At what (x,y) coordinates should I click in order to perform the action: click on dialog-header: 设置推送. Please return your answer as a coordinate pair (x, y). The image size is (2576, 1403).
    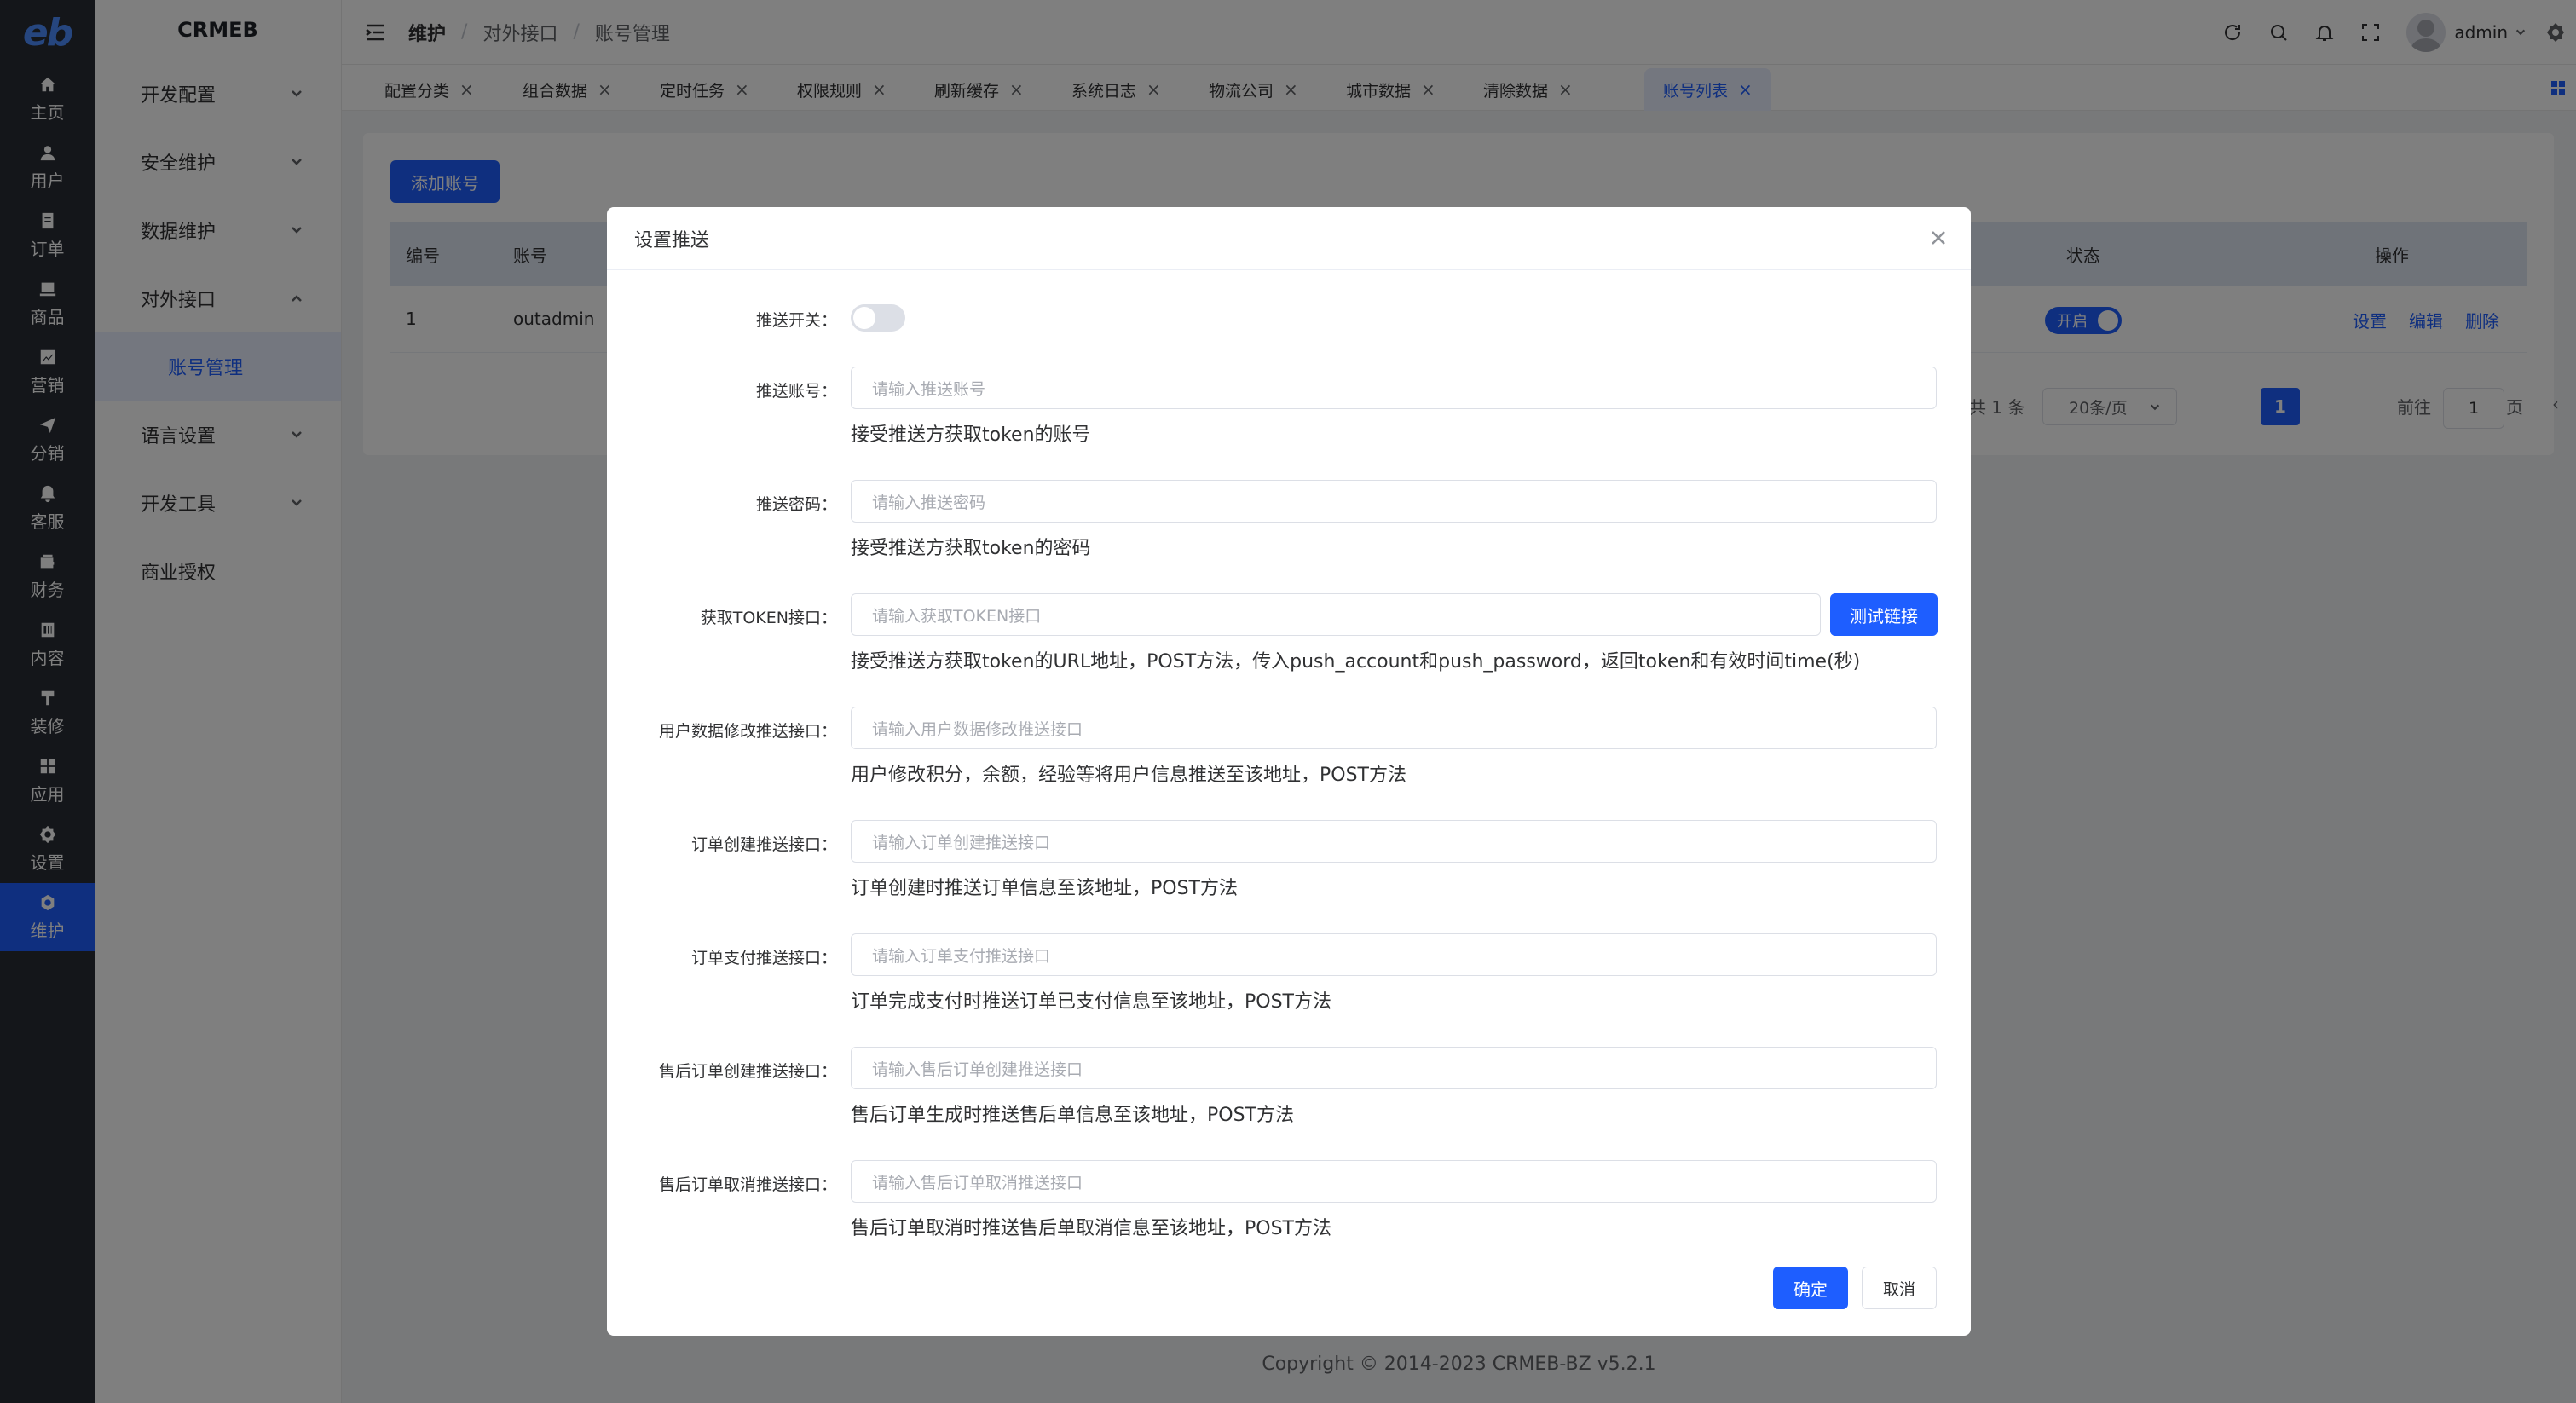
    Looking at the image, I should click on (1289, 239).